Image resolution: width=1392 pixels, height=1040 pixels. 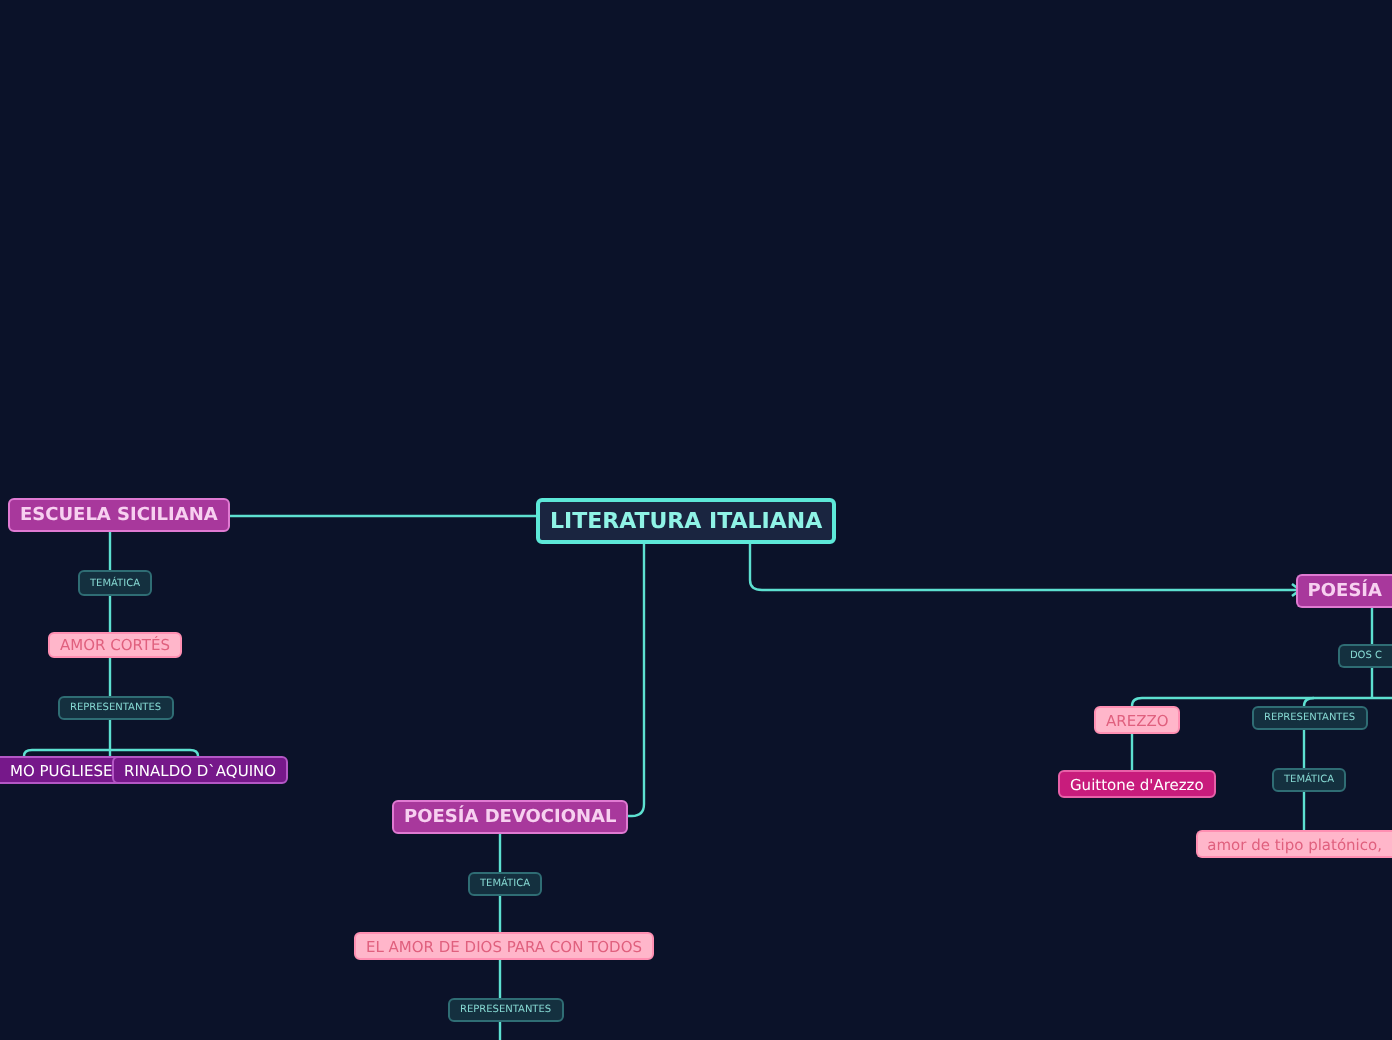 I want to click on topic-node: POESÍA DEVOCIONAL, so click(x=510, y=817).